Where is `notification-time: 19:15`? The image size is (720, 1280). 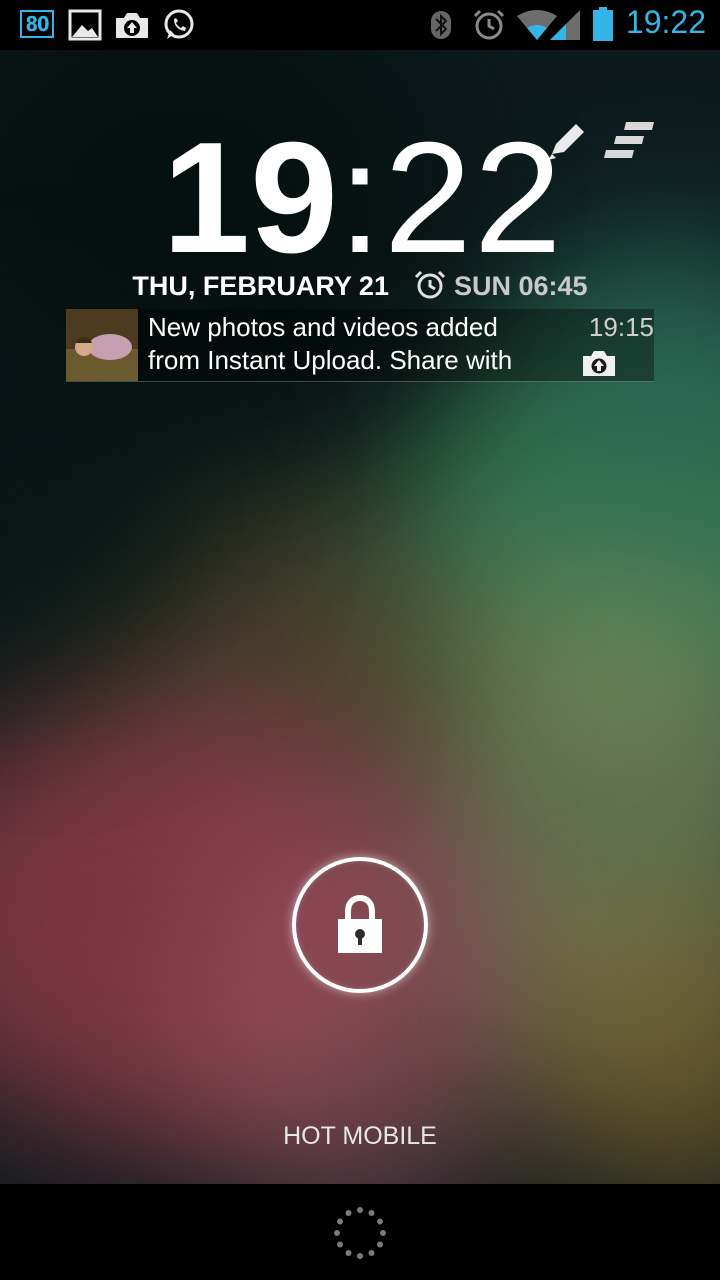 notification-time: 19:15 is located at coordinates (621, 327).